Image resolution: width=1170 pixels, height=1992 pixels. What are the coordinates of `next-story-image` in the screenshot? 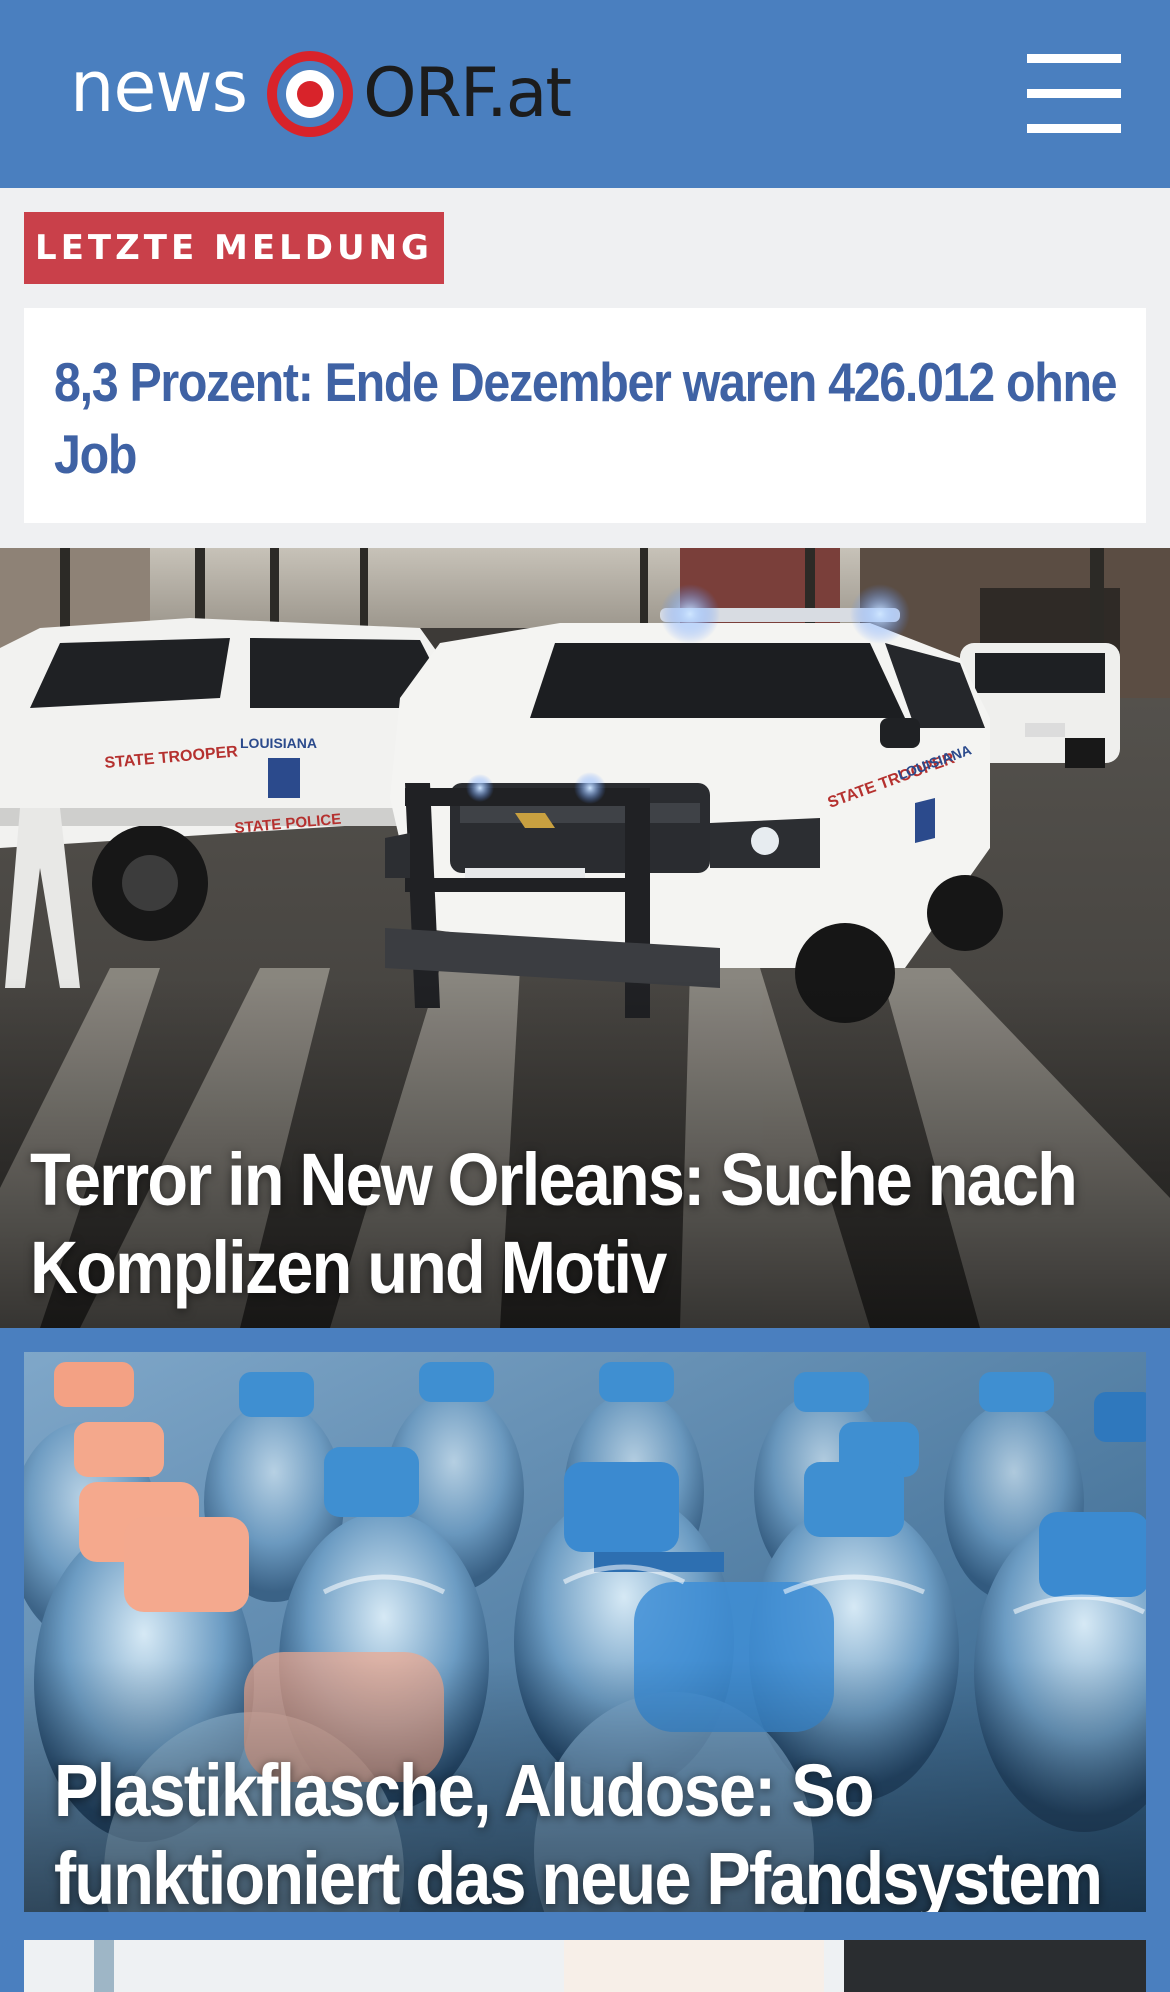 It's located at (585, 1966).